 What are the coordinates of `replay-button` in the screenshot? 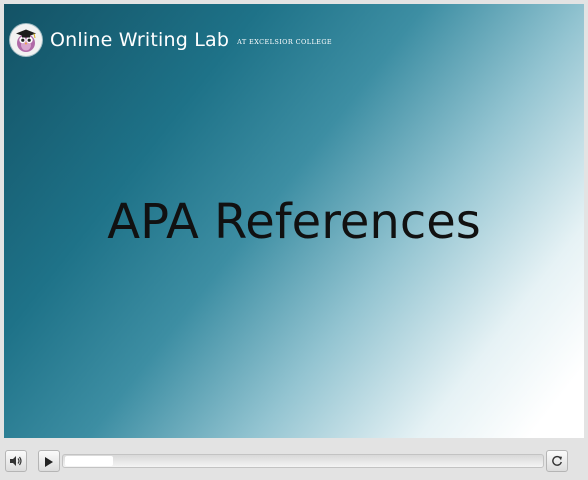 It's located at (557, 461).